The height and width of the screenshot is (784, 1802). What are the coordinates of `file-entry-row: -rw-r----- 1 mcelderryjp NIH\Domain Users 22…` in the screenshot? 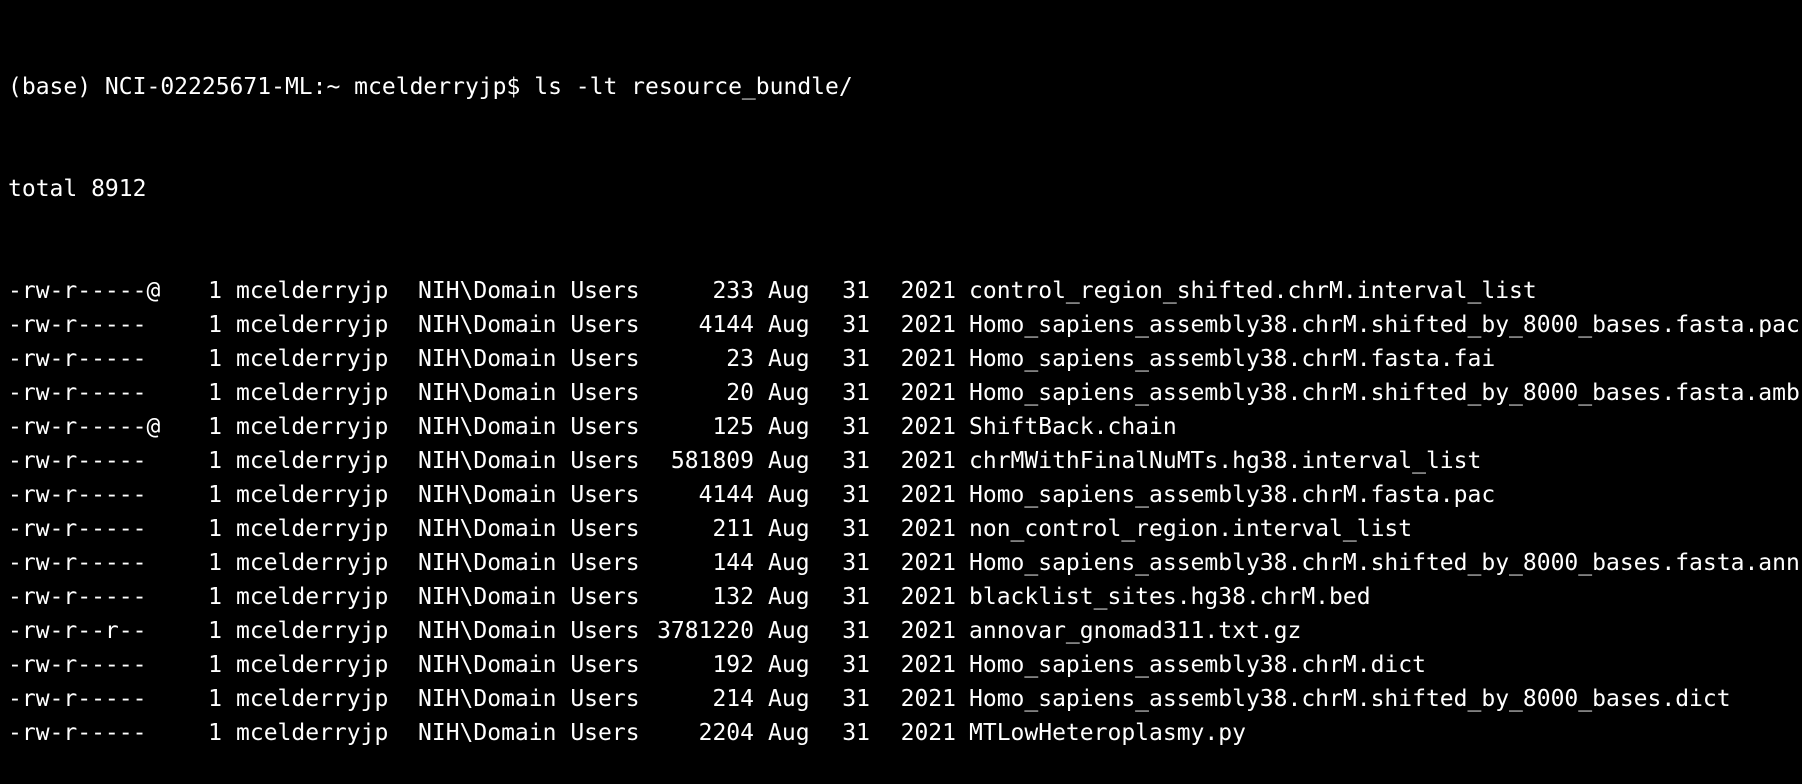 It's located at (905, 733).